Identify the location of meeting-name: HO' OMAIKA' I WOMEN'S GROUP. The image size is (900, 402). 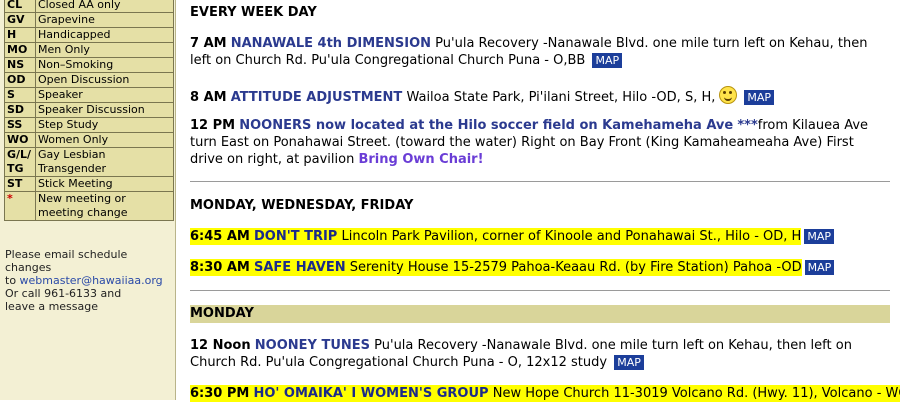
(371, 393).